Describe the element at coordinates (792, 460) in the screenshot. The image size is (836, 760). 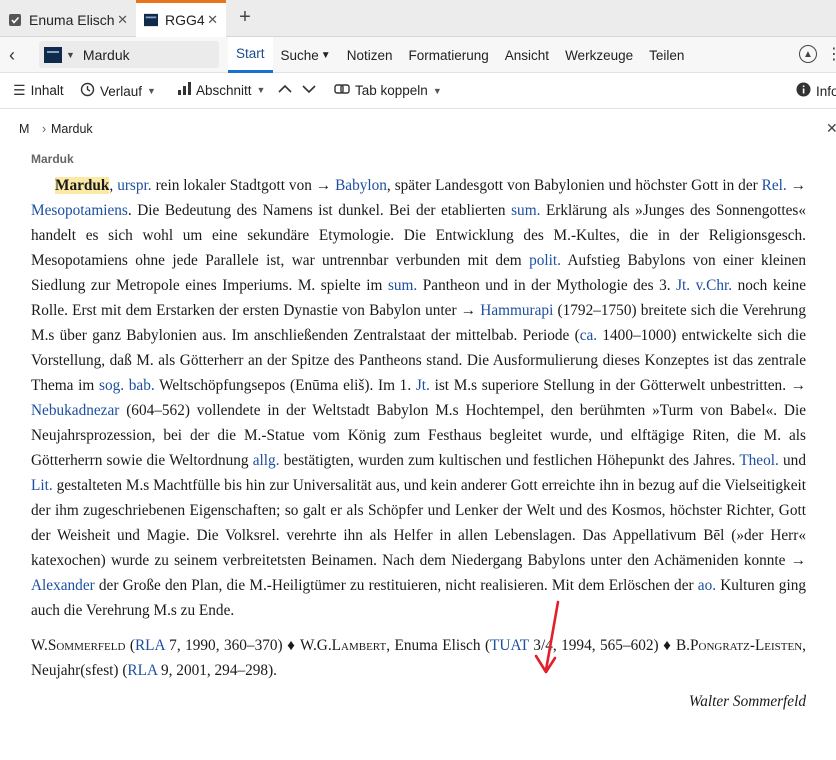
I see `text-segment: und` at that location.